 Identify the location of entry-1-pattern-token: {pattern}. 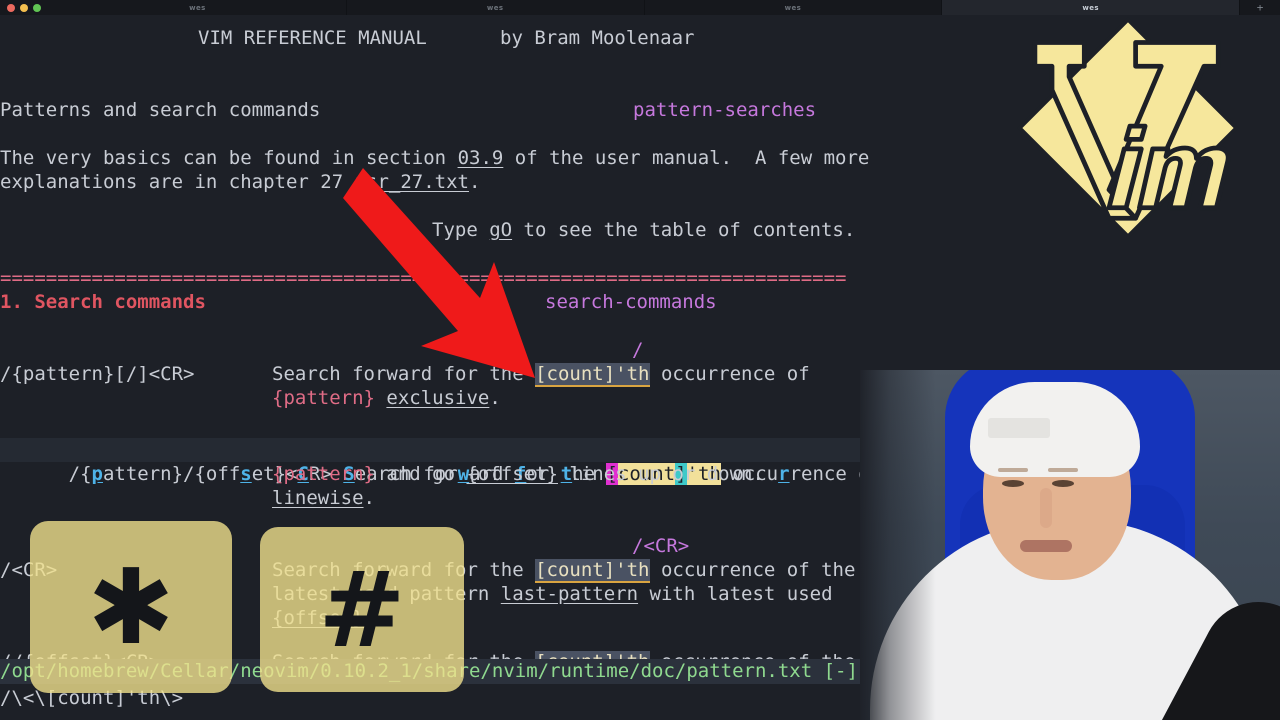
(323, 398).